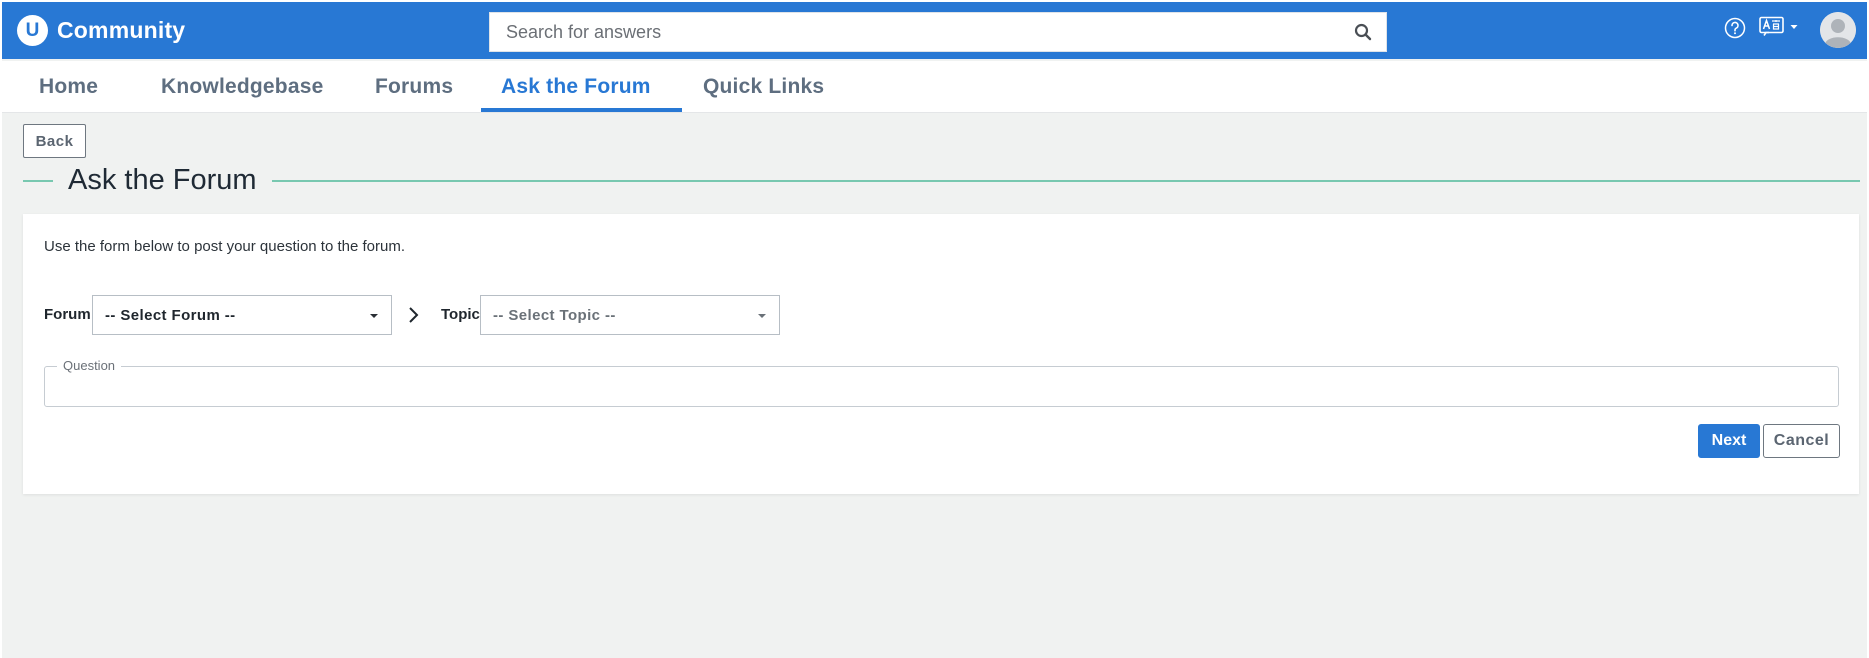 The width and height of the screenshot is (1869, 658). What do you see at coordinates (630, 315) in the screenshot?
I see `topic-select: -- Select Topic --` at bounding box center [630, 315].